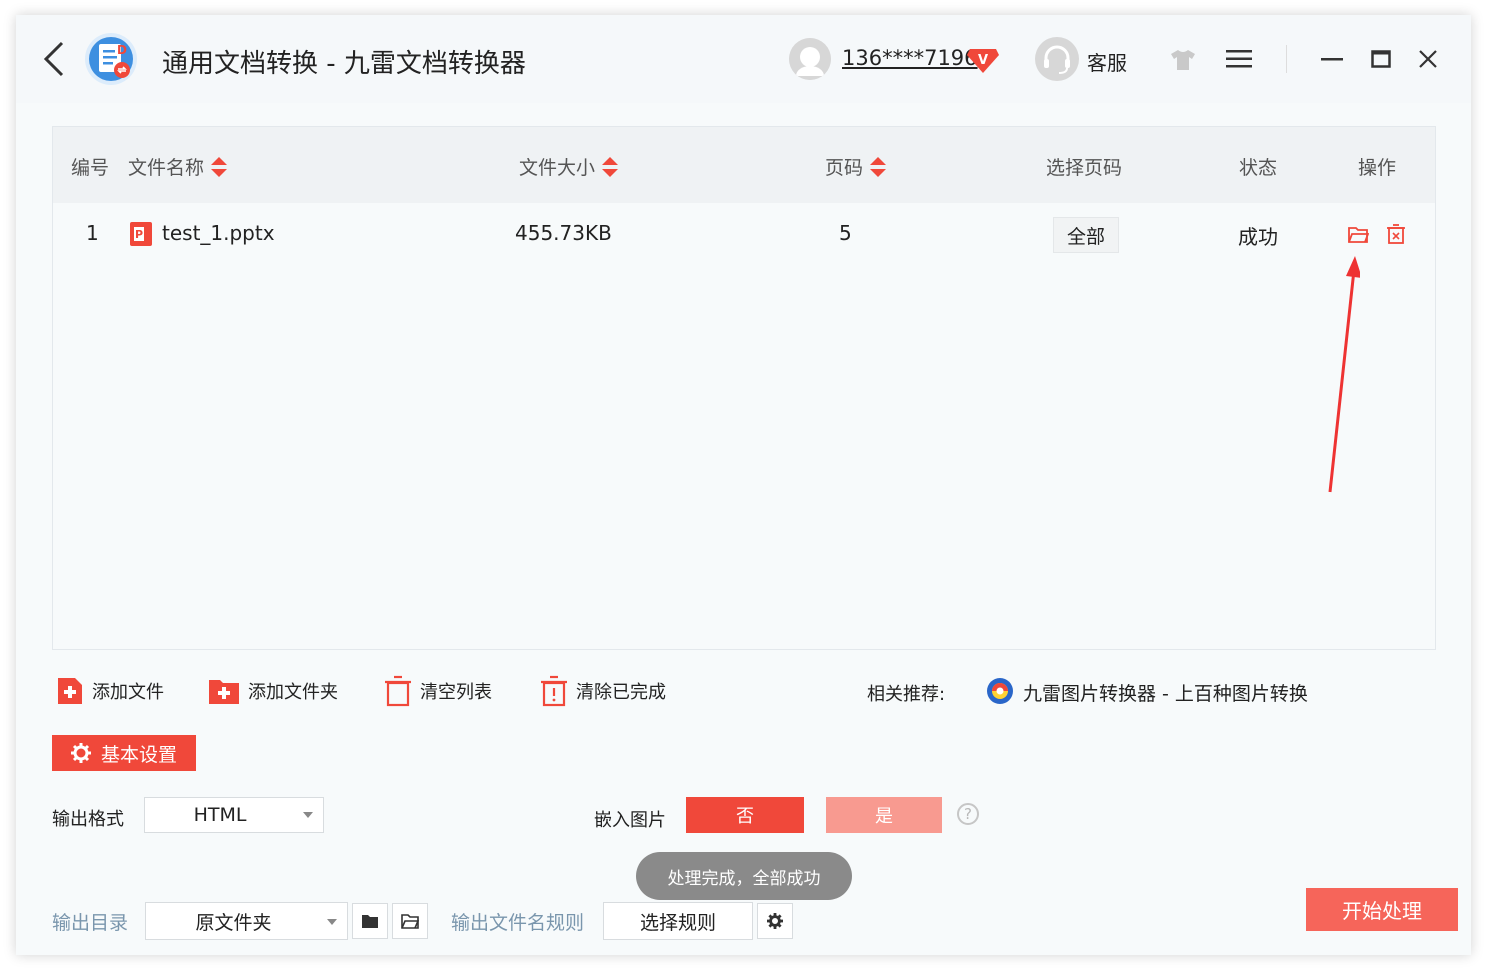 The height and width of the screenshot is (971, 1487). I want to click on table-row: 1 P test_1.pptx 455.73KB 5 成功, so click(744, 234).